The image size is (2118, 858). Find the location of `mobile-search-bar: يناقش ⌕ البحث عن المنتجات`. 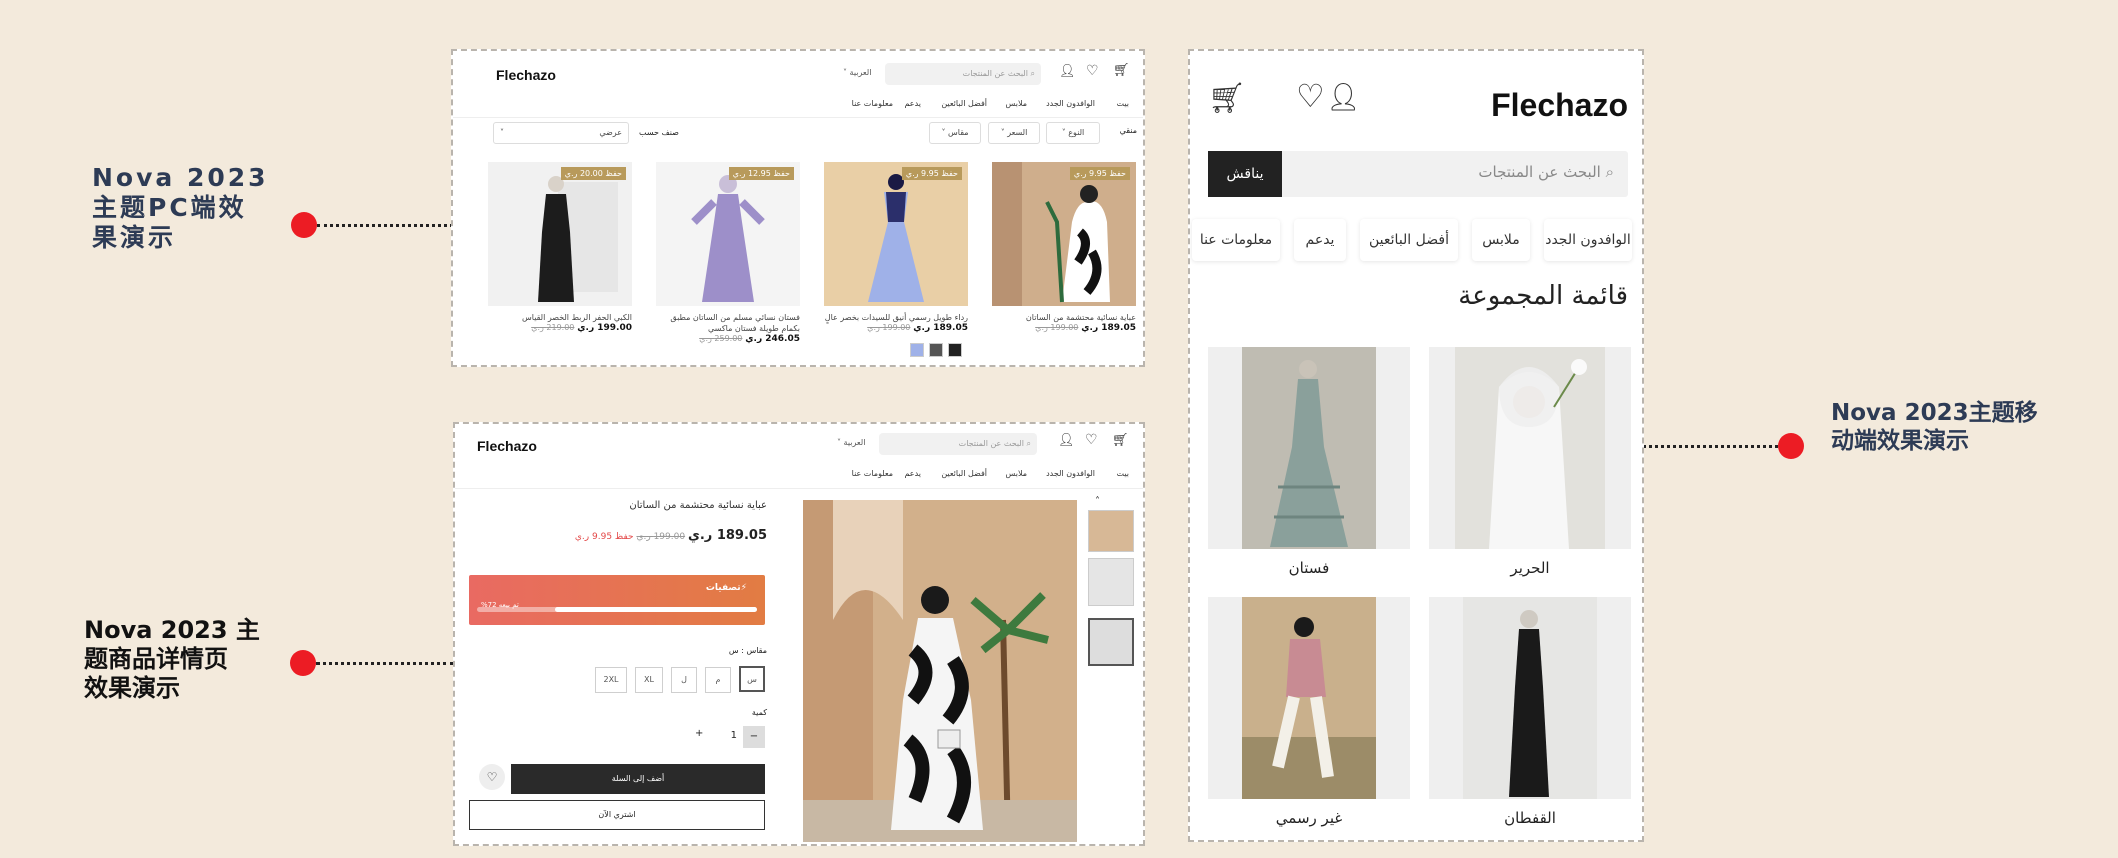

mobile-search-bar: يناقش ⌕ البحث عن المنتجات is located at coordinates (1418, 174).